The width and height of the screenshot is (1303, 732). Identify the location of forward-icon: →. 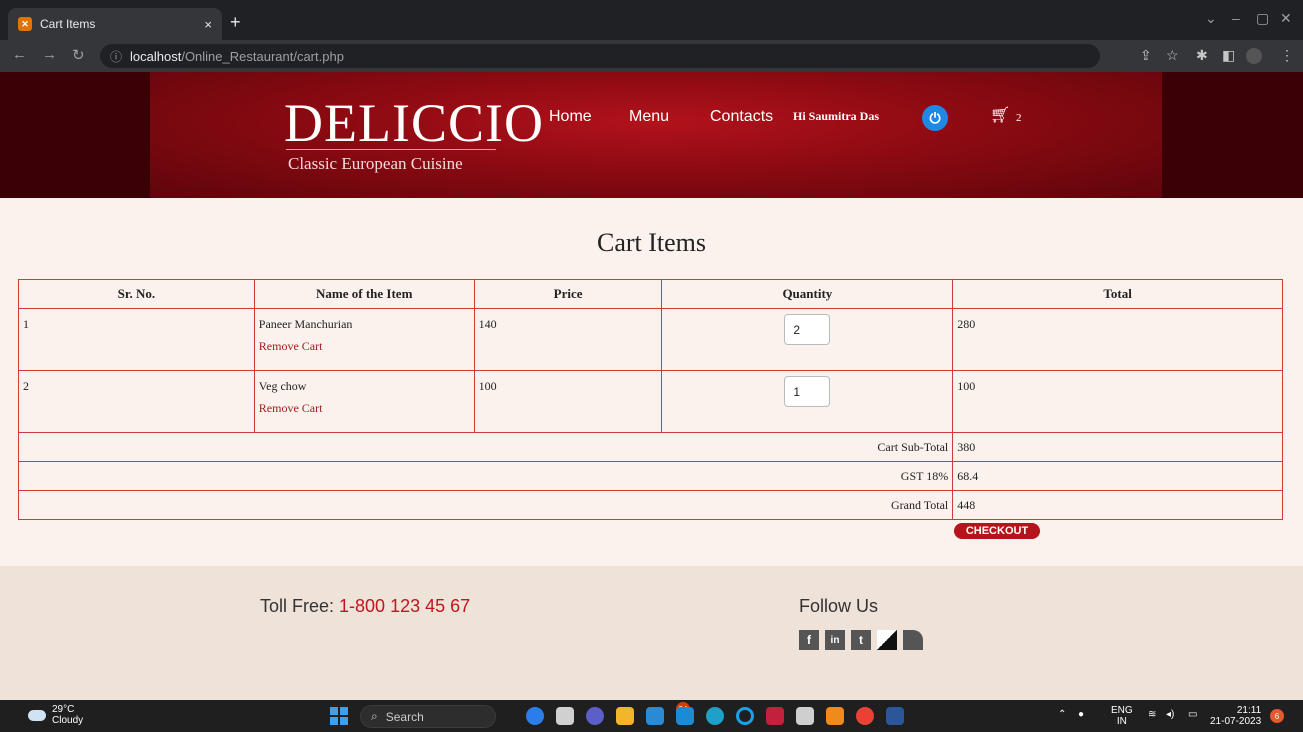
(49, 54).